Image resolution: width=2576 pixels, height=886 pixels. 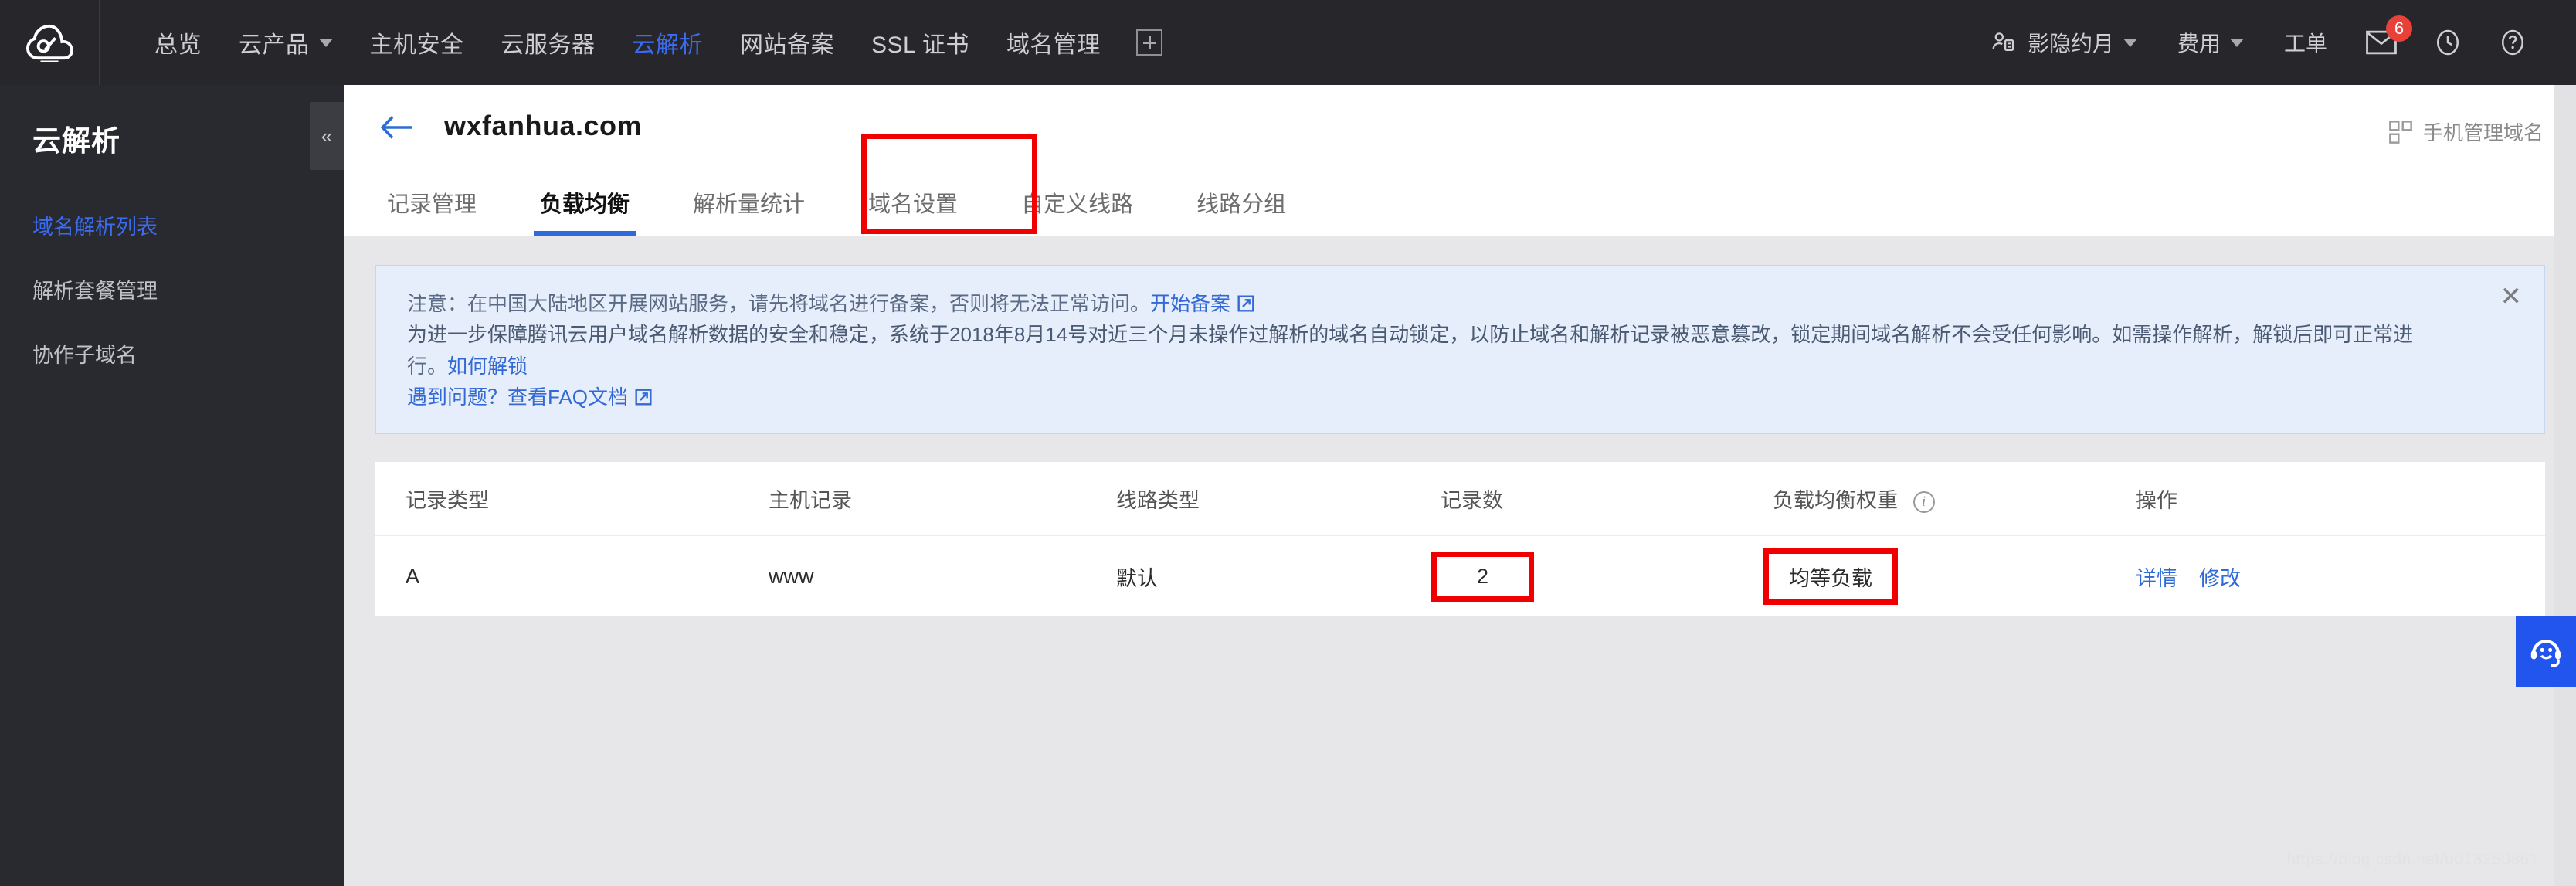 What do you see at coordinates (1460, 185) in the screenshot?
I see `tab-bar: 记录管理 负载均衡 解析量统计 域名设置 自定义线路 线路分组` at bounding box center [1460, 185].